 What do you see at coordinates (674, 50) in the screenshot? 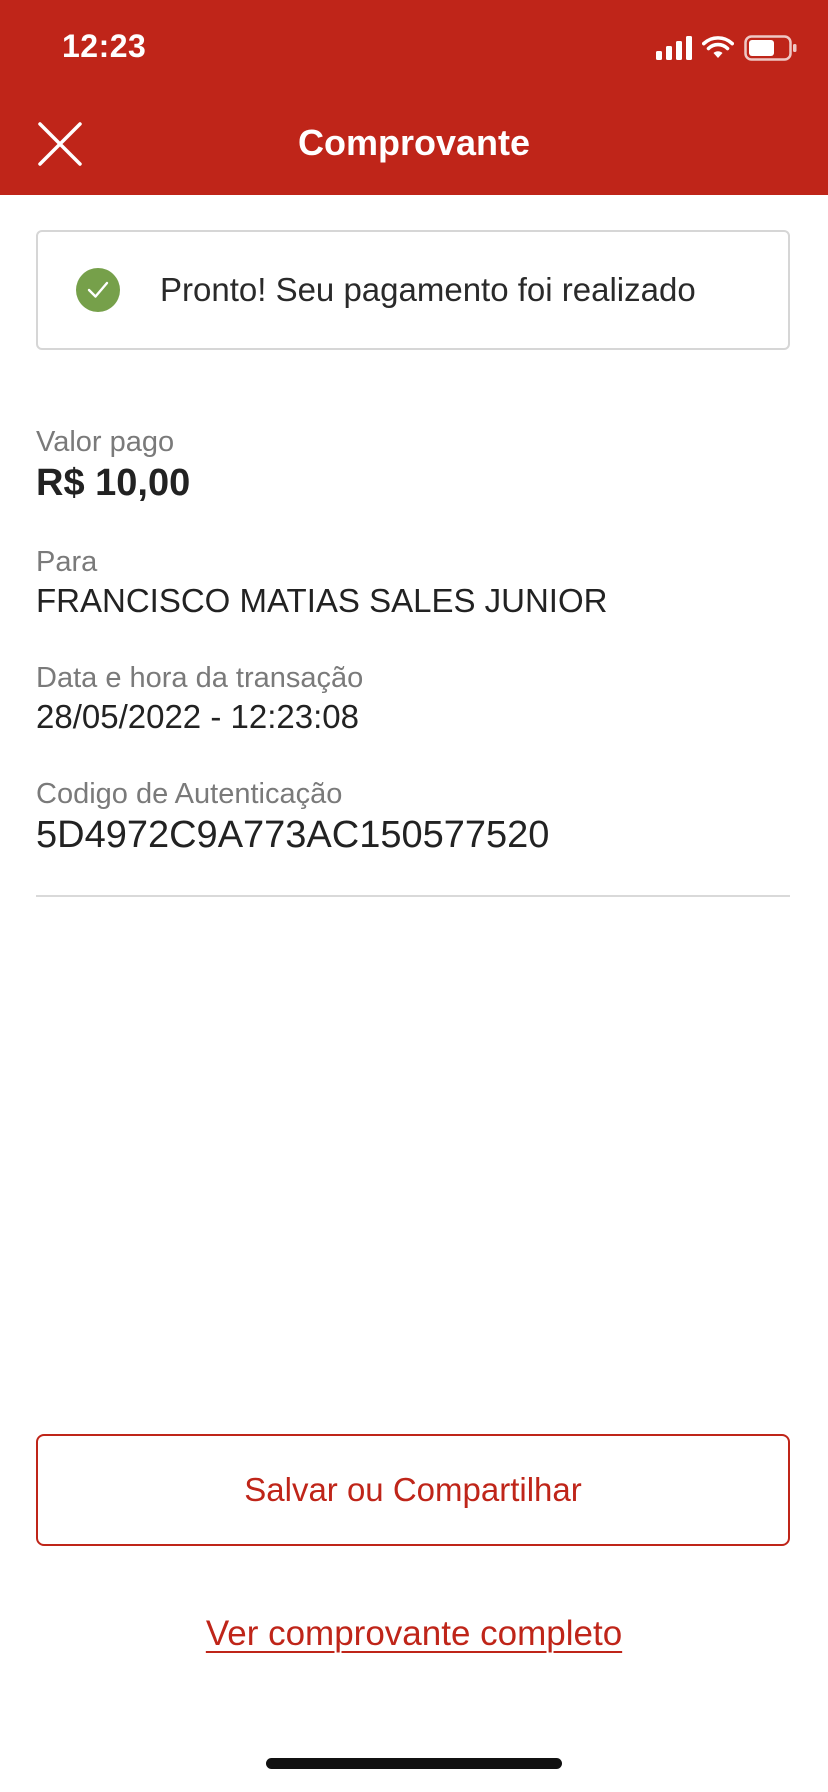
I see `signal-icon` at bounding box center [674, 50].